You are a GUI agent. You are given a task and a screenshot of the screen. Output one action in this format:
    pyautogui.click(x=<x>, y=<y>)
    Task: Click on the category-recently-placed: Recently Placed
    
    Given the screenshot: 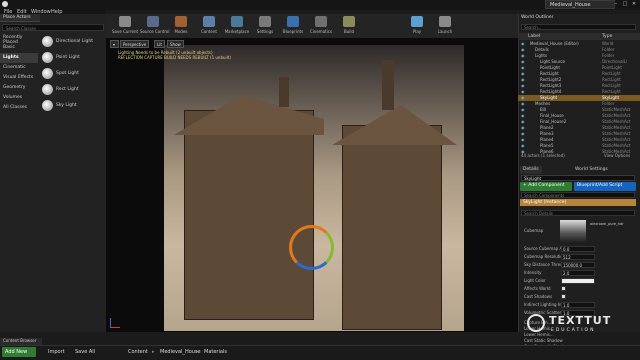 What is the action you would take?
    pyautogui.click(x=19, y=39)
    